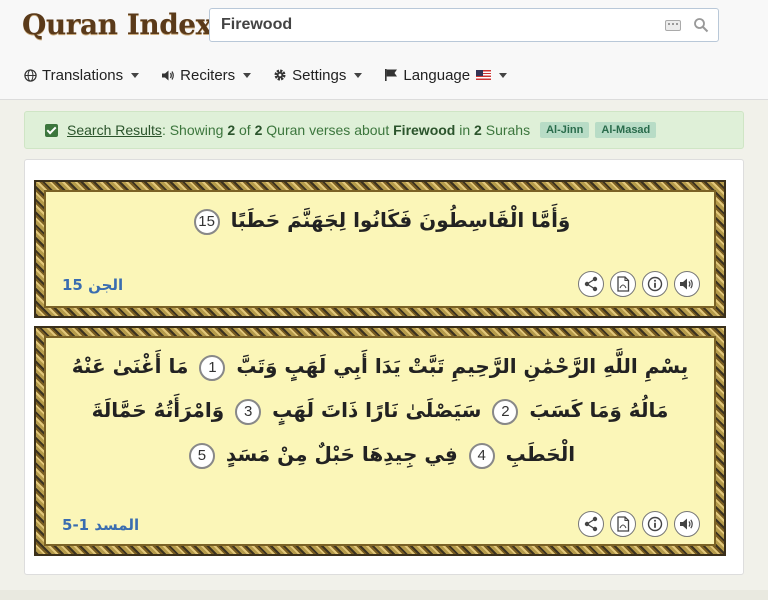  I want to click on results-total-count: 2, so click(258, 130).